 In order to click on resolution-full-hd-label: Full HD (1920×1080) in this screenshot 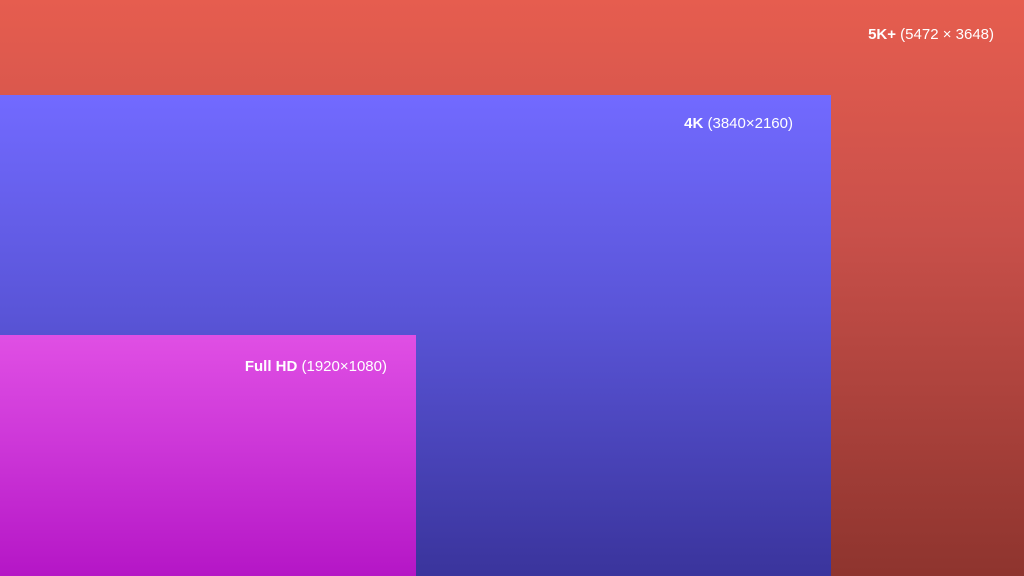, I will do `click(316, 367)`.